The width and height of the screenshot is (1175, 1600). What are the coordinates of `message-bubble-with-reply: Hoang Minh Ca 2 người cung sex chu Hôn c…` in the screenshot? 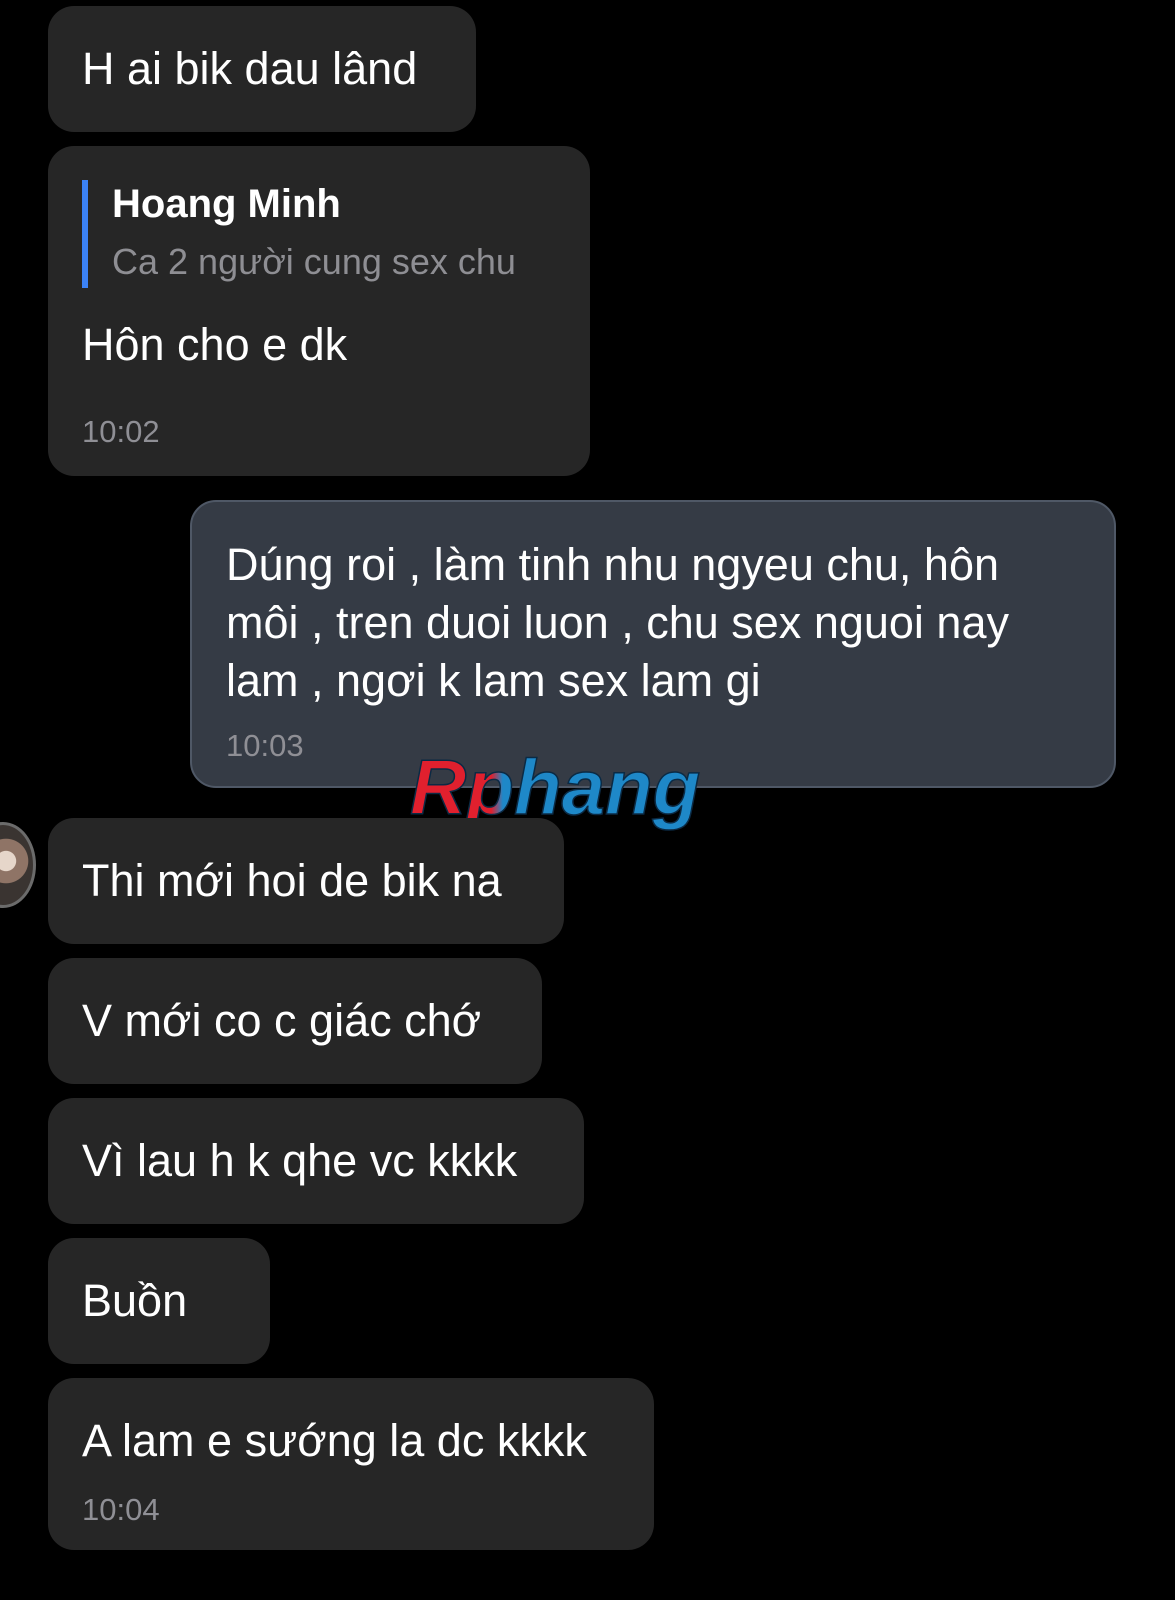 It's located at (319, 311).